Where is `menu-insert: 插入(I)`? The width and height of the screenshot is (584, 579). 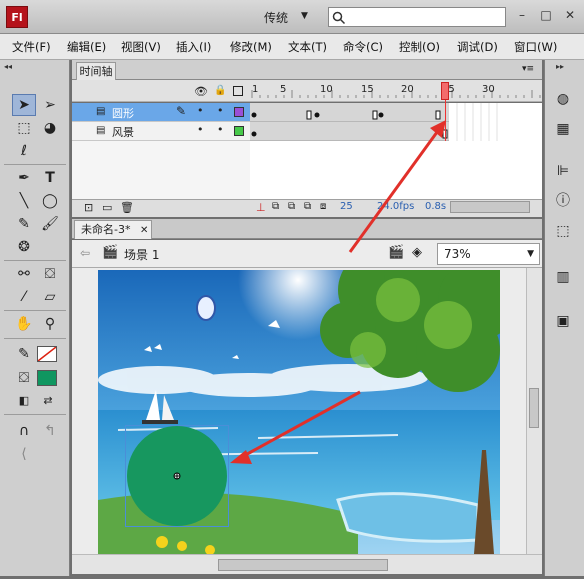 menu-insert: 插入(I) is located at coordinates (193, 47).